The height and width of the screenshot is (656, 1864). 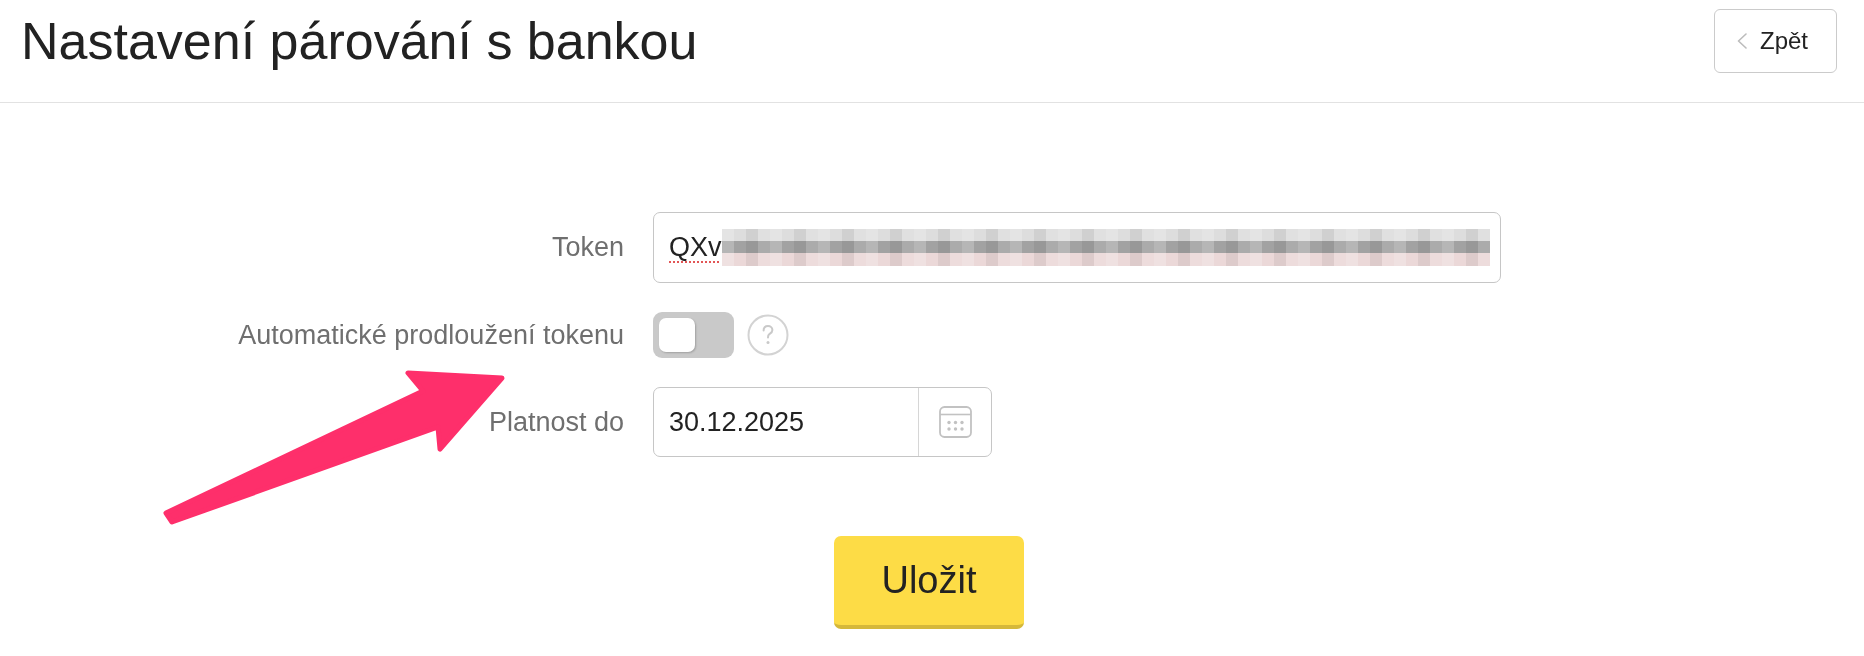 What do you see at coordinates (955, 422) in the screenshot?
I see `calendar-icon` at bounding box center [955, 422].